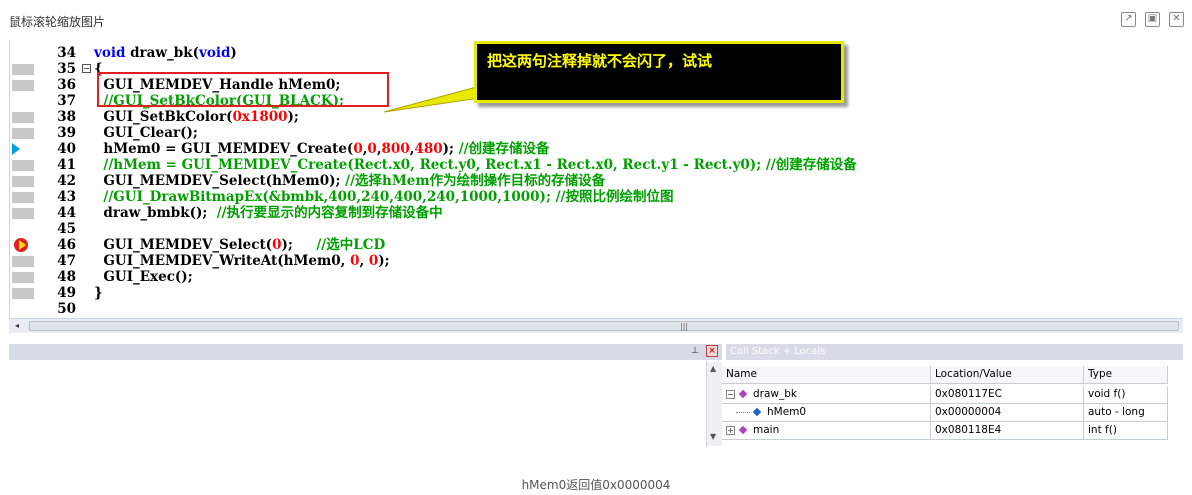  What do you see at coordinates (595, 261) in the screenshot?
I see `code-line: 47 GUI_MEMDEV_WriteAt(hMem0, 0, 0);` at bounding box center [595, 261].